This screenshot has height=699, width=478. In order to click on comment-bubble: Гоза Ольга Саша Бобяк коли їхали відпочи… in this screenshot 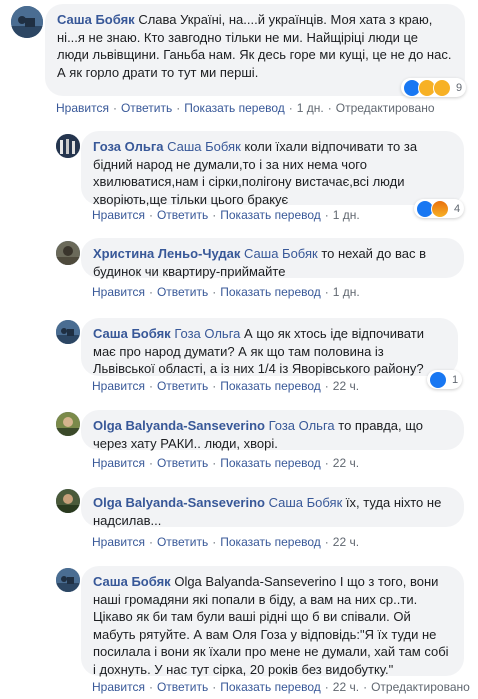, I will do `click(272, 169)`.